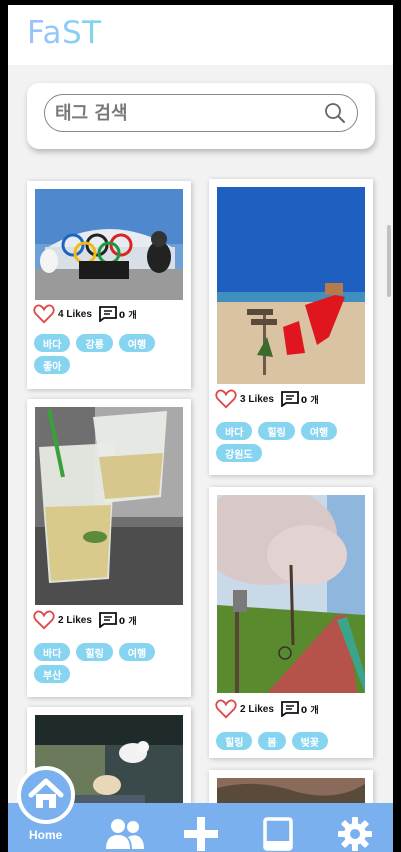 This screenshot has width=401, height=852. What do you see at coordinates (200, 35) in the screenshot?
I see `app-header: FaST` at bounding box center [200, 35].